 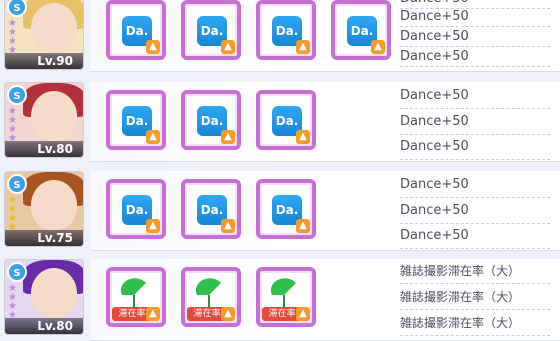 What do you see at coordinates (44, 61) in the screenshot?
I see `level-label: Lv.90` at bounding box center [44, 61].